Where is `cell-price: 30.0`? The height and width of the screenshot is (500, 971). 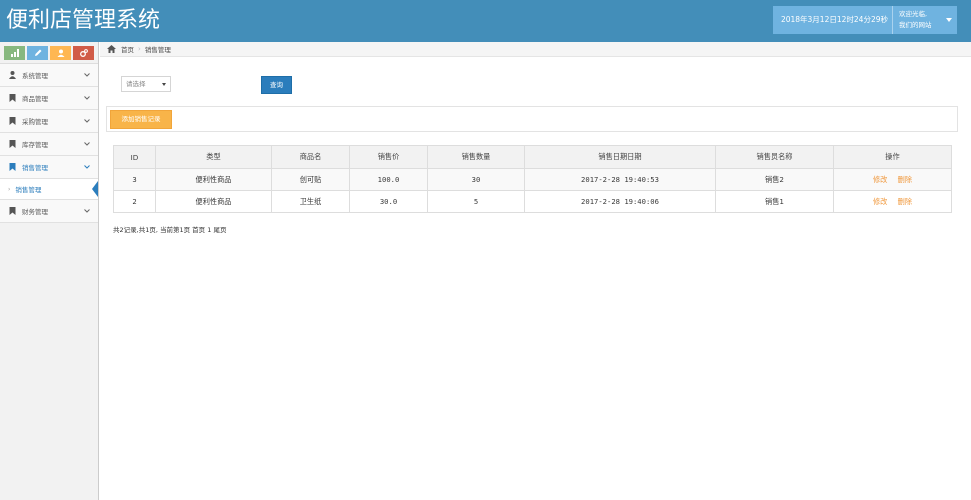 cell-price: 30.0 is located at coordinates (388, 201).